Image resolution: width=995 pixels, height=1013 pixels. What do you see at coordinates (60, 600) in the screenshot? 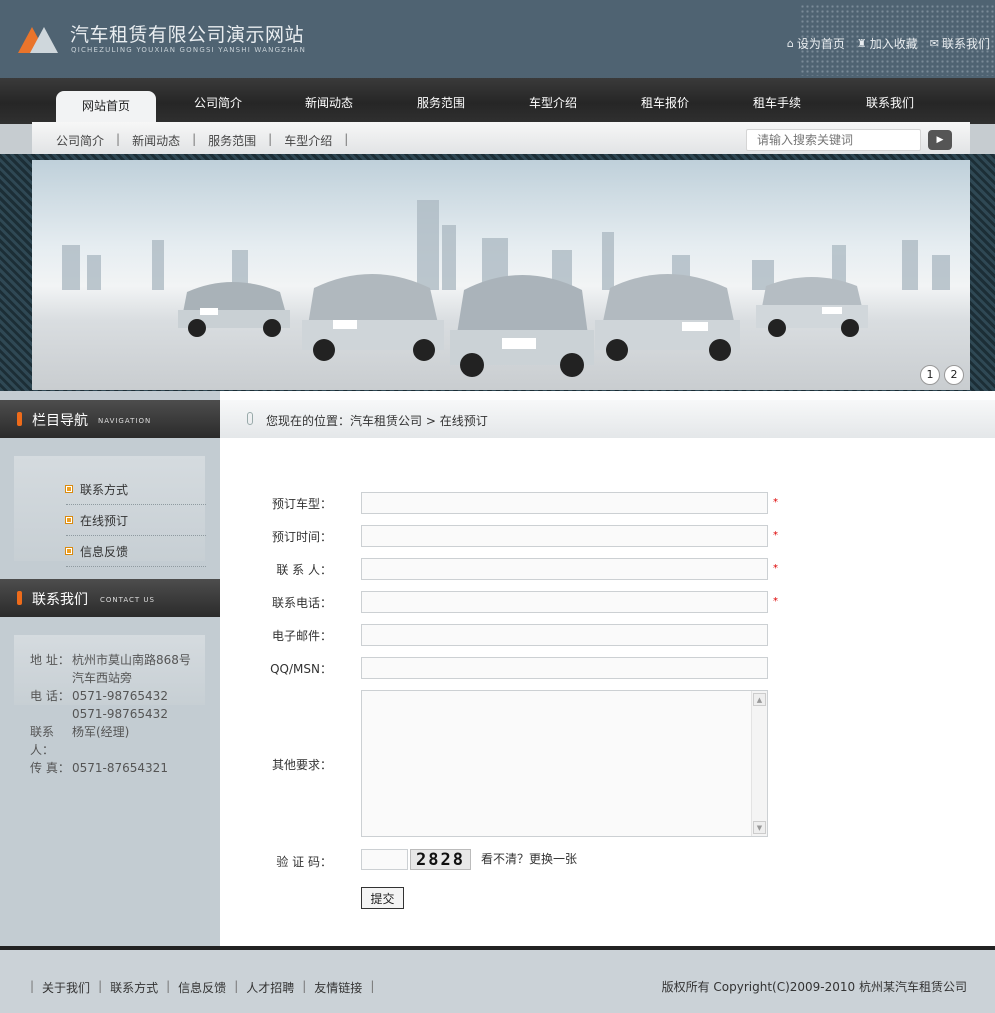
I see `contact-section-title: 联系我们` at bounding box center [60, 600].